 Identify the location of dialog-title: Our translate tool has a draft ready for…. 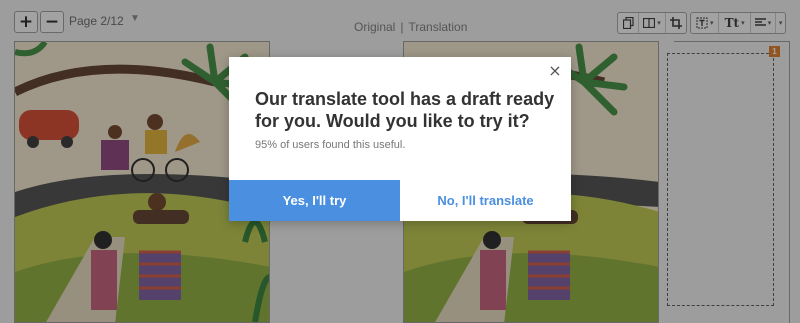
(405, 110).